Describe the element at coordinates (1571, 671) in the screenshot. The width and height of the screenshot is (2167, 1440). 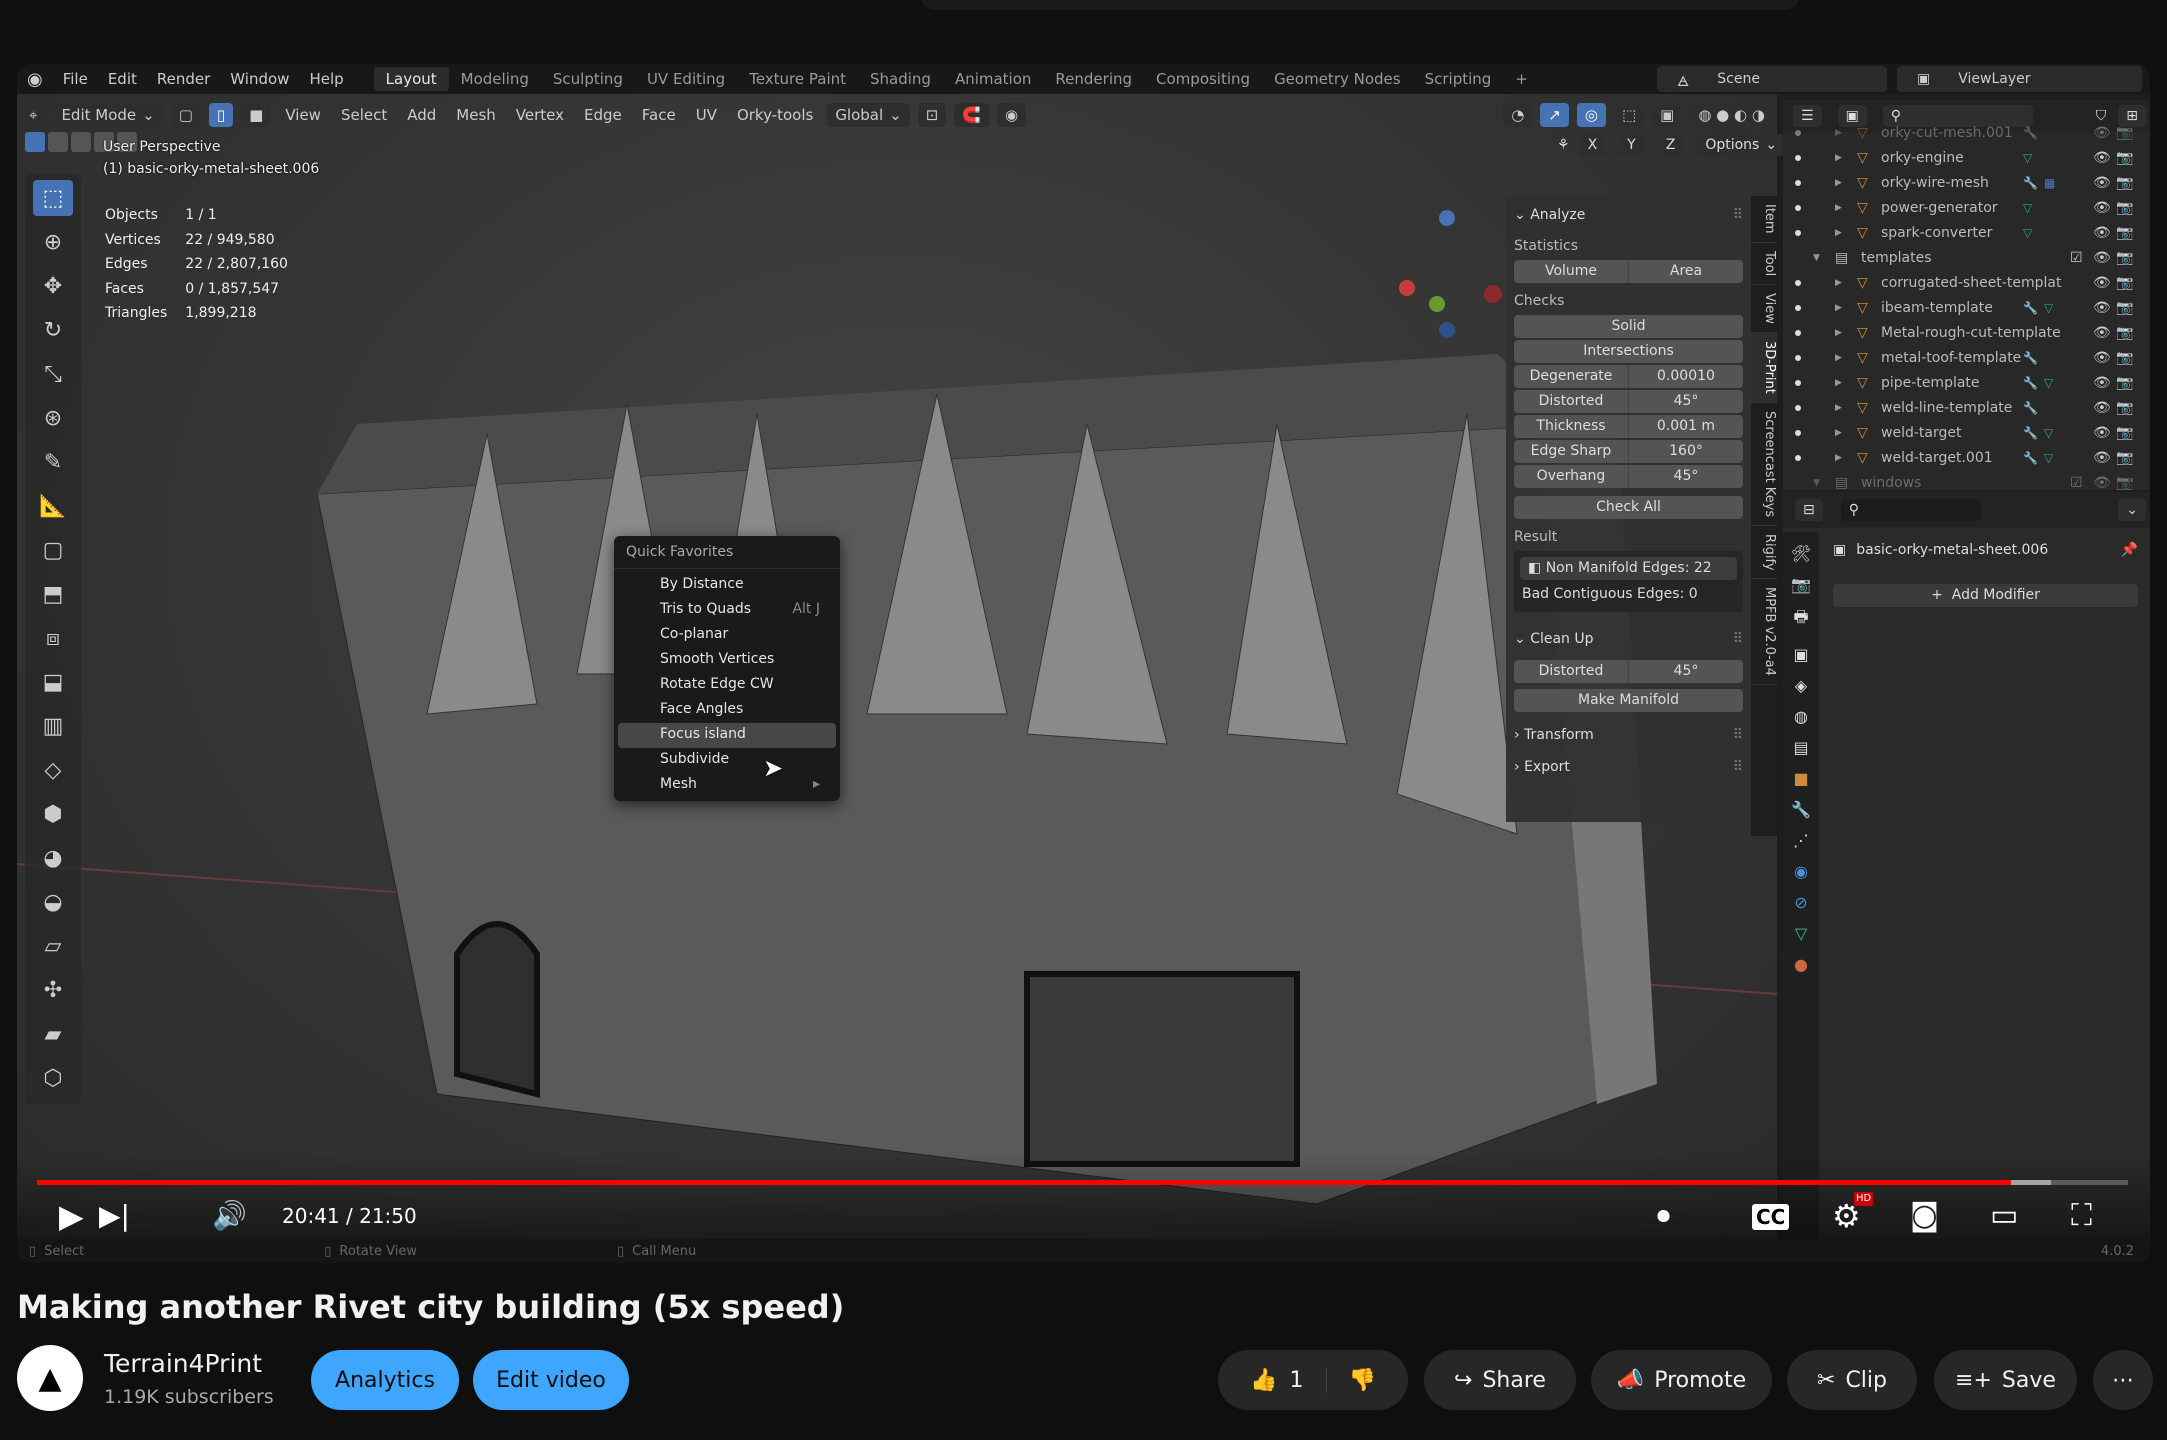
I see `distorted-button: Distorted` at that location.